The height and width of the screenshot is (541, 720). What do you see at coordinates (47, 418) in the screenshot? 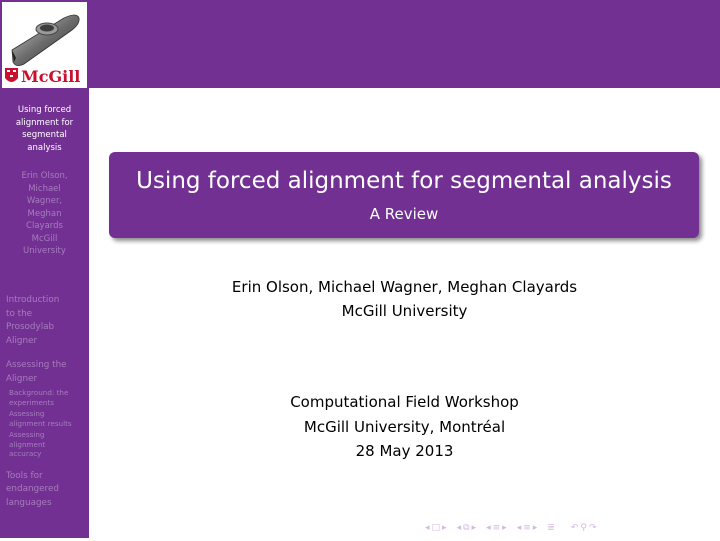
I see `sidebar-subsection-results: Assessing alignment results` at bounding box center [47, 418].